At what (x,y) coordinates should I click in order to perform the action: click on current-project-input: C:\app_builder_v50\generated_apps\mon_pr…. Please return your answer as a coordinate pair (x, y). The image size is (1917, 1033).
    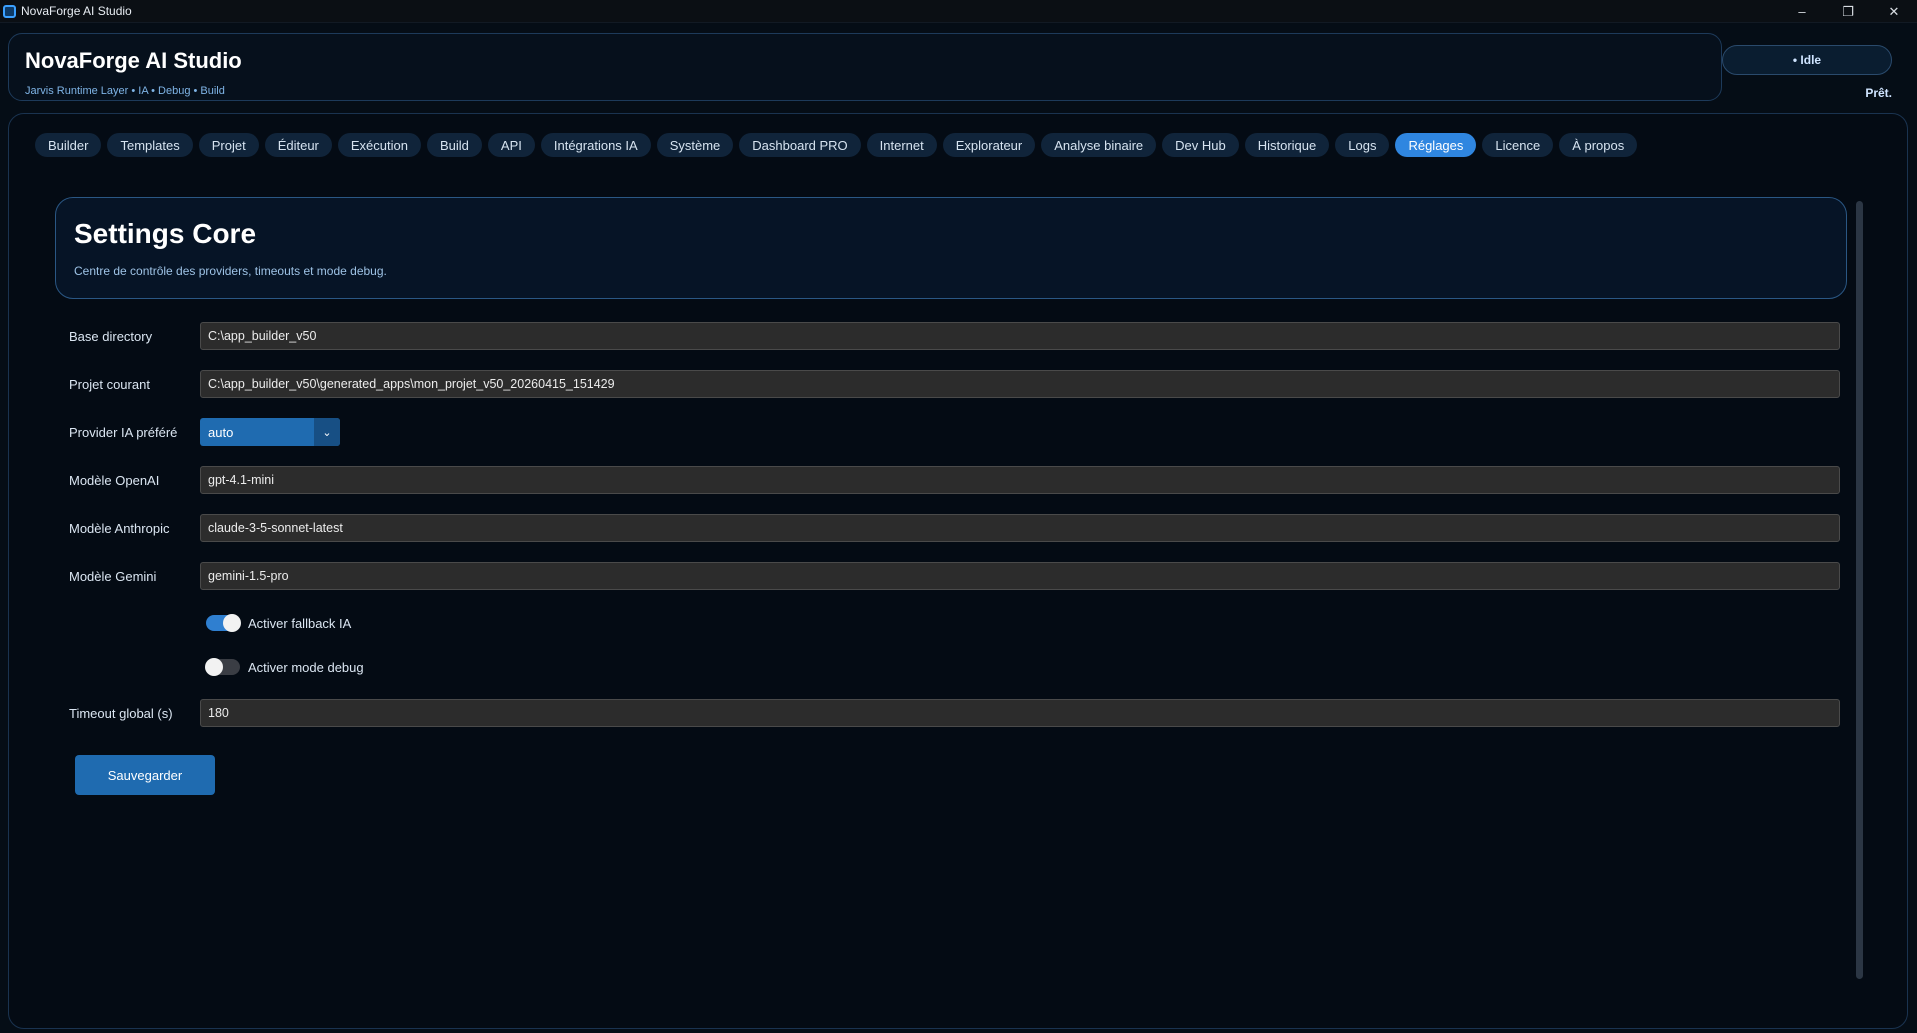
    Looking at the image, I should click on (1020, 384).